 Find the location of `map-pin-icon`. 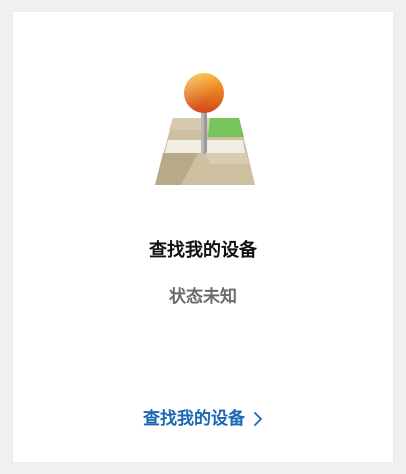

map-pin-icon is located at coordinates (205, 129).